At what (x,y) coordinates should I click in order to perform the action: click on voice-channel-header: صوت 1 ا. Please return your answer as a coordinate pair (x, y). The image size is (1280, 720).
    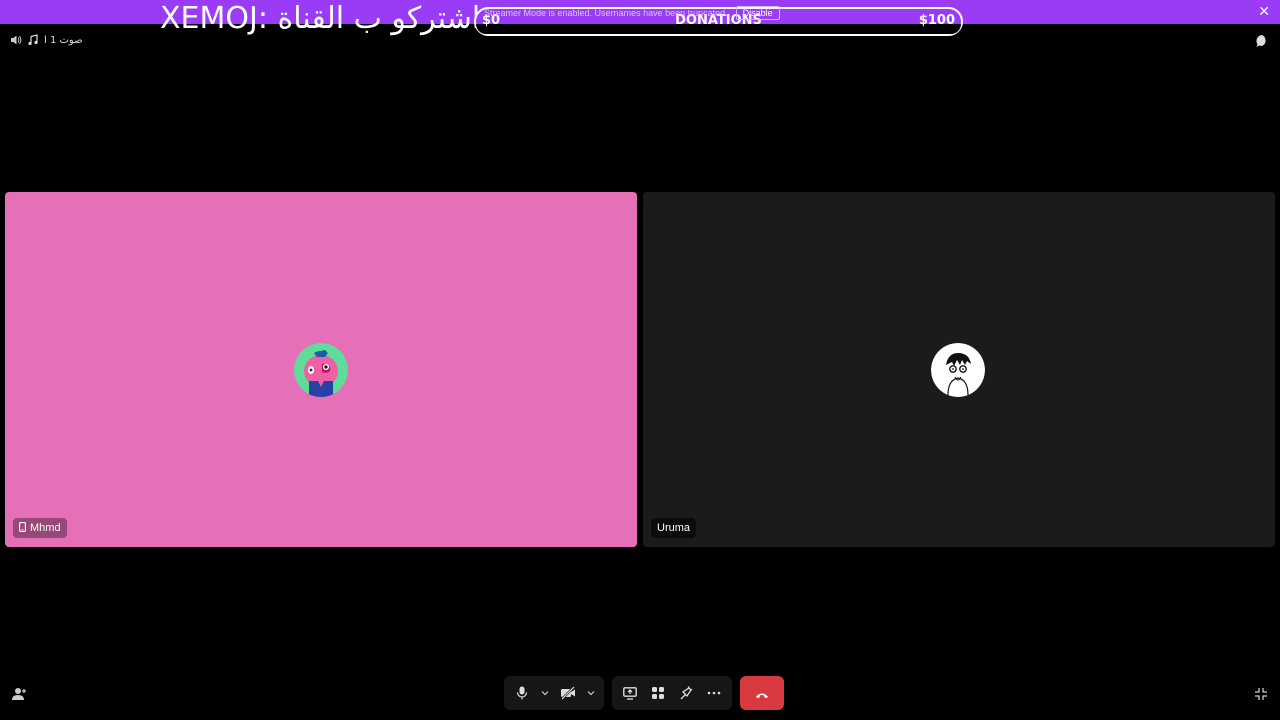
    Looking at the image, I should click on (46, 40).